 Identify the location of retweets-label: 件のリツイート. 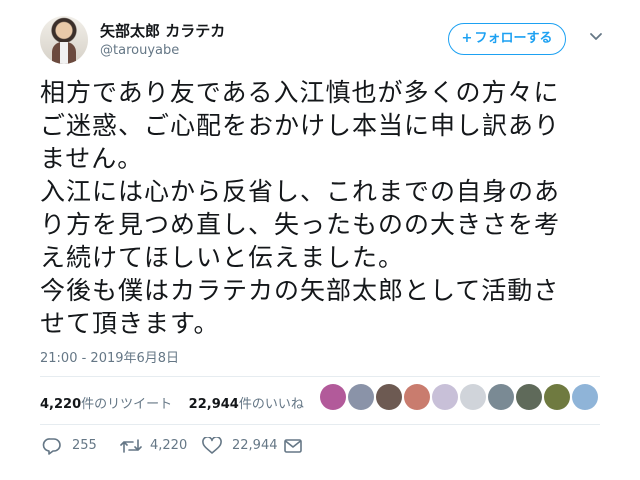
(127, 404).